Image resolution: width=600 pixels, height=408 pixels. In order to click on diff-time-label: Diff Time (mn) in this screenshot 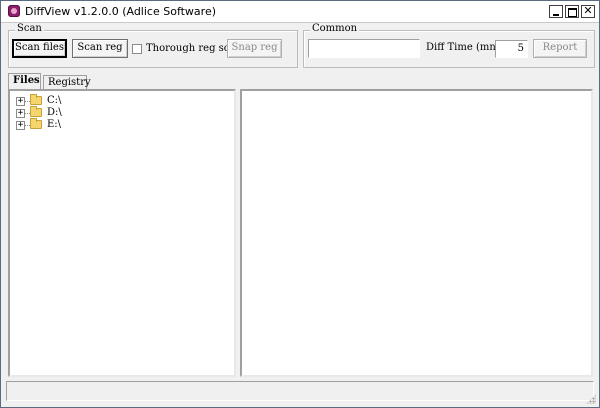, I will do `click(463, 47)`.